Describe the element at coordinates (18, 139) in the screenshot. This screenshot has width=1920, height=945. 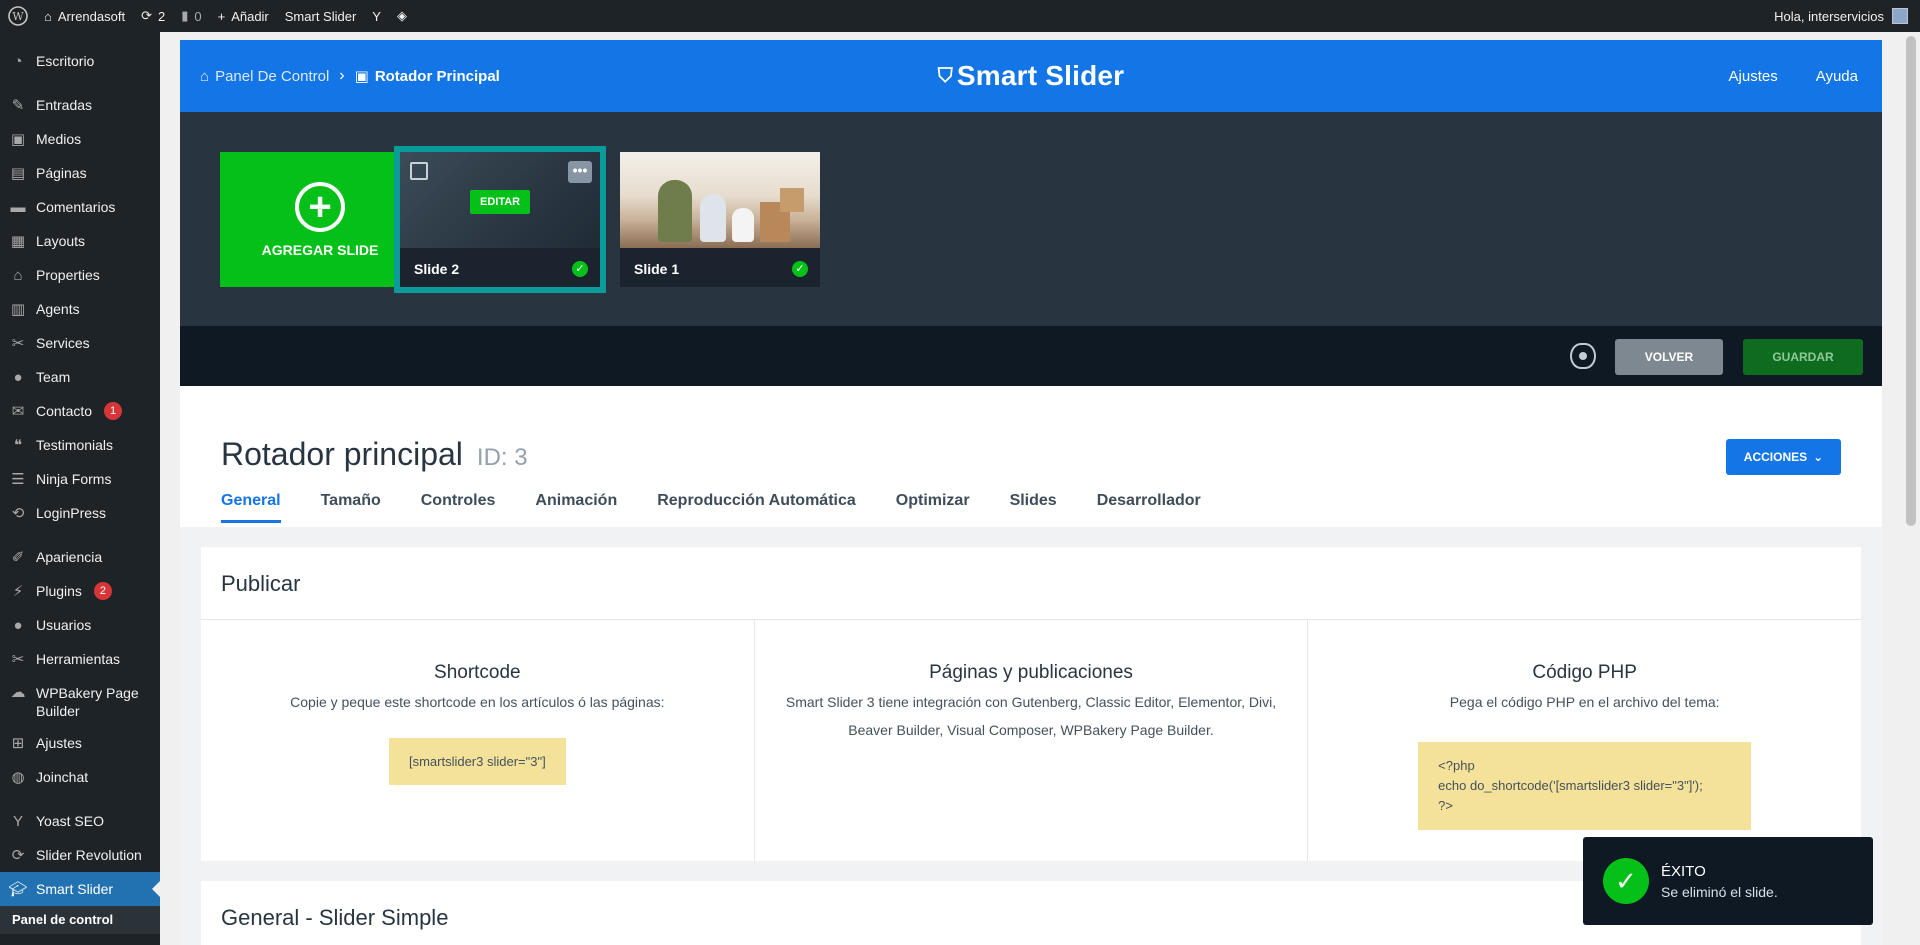
I see `media-icon: ▣` at that location.